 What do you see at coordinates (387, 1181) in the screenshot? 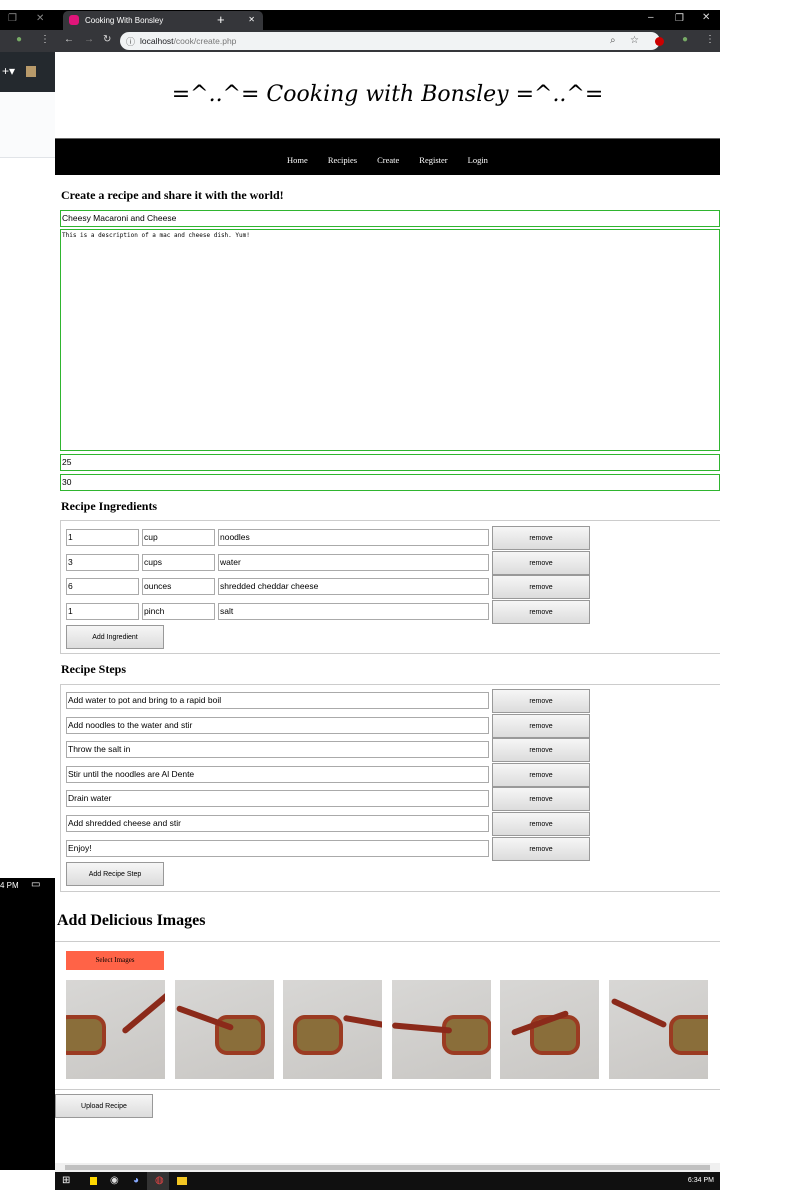
I see `taskbar: ⊞ ◉ ◕ ◍ 6:34 PM` at bounding box center [387, 1181].